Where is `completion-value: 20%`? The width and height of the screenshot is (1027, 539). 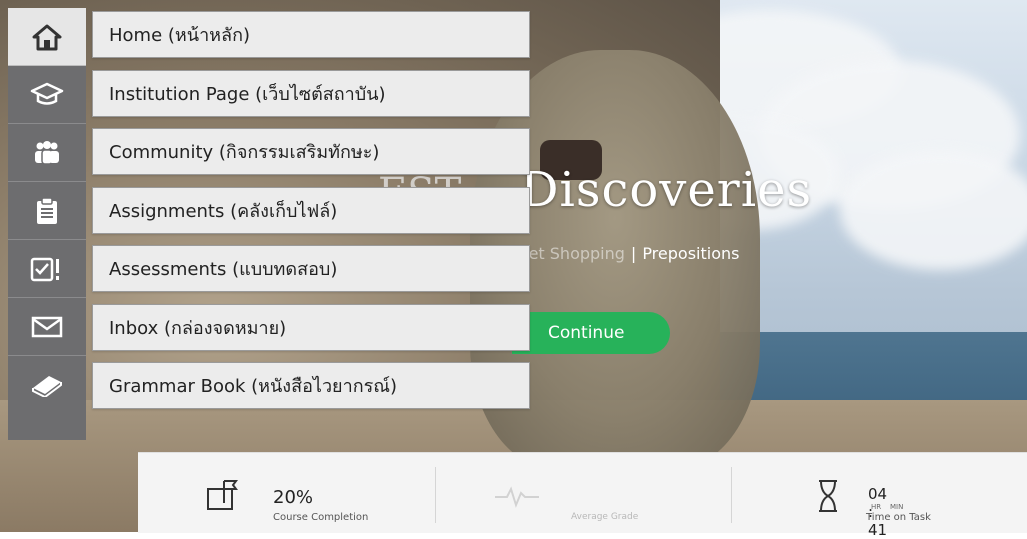
completion-value: 20% is located at coordinates (293, 497).